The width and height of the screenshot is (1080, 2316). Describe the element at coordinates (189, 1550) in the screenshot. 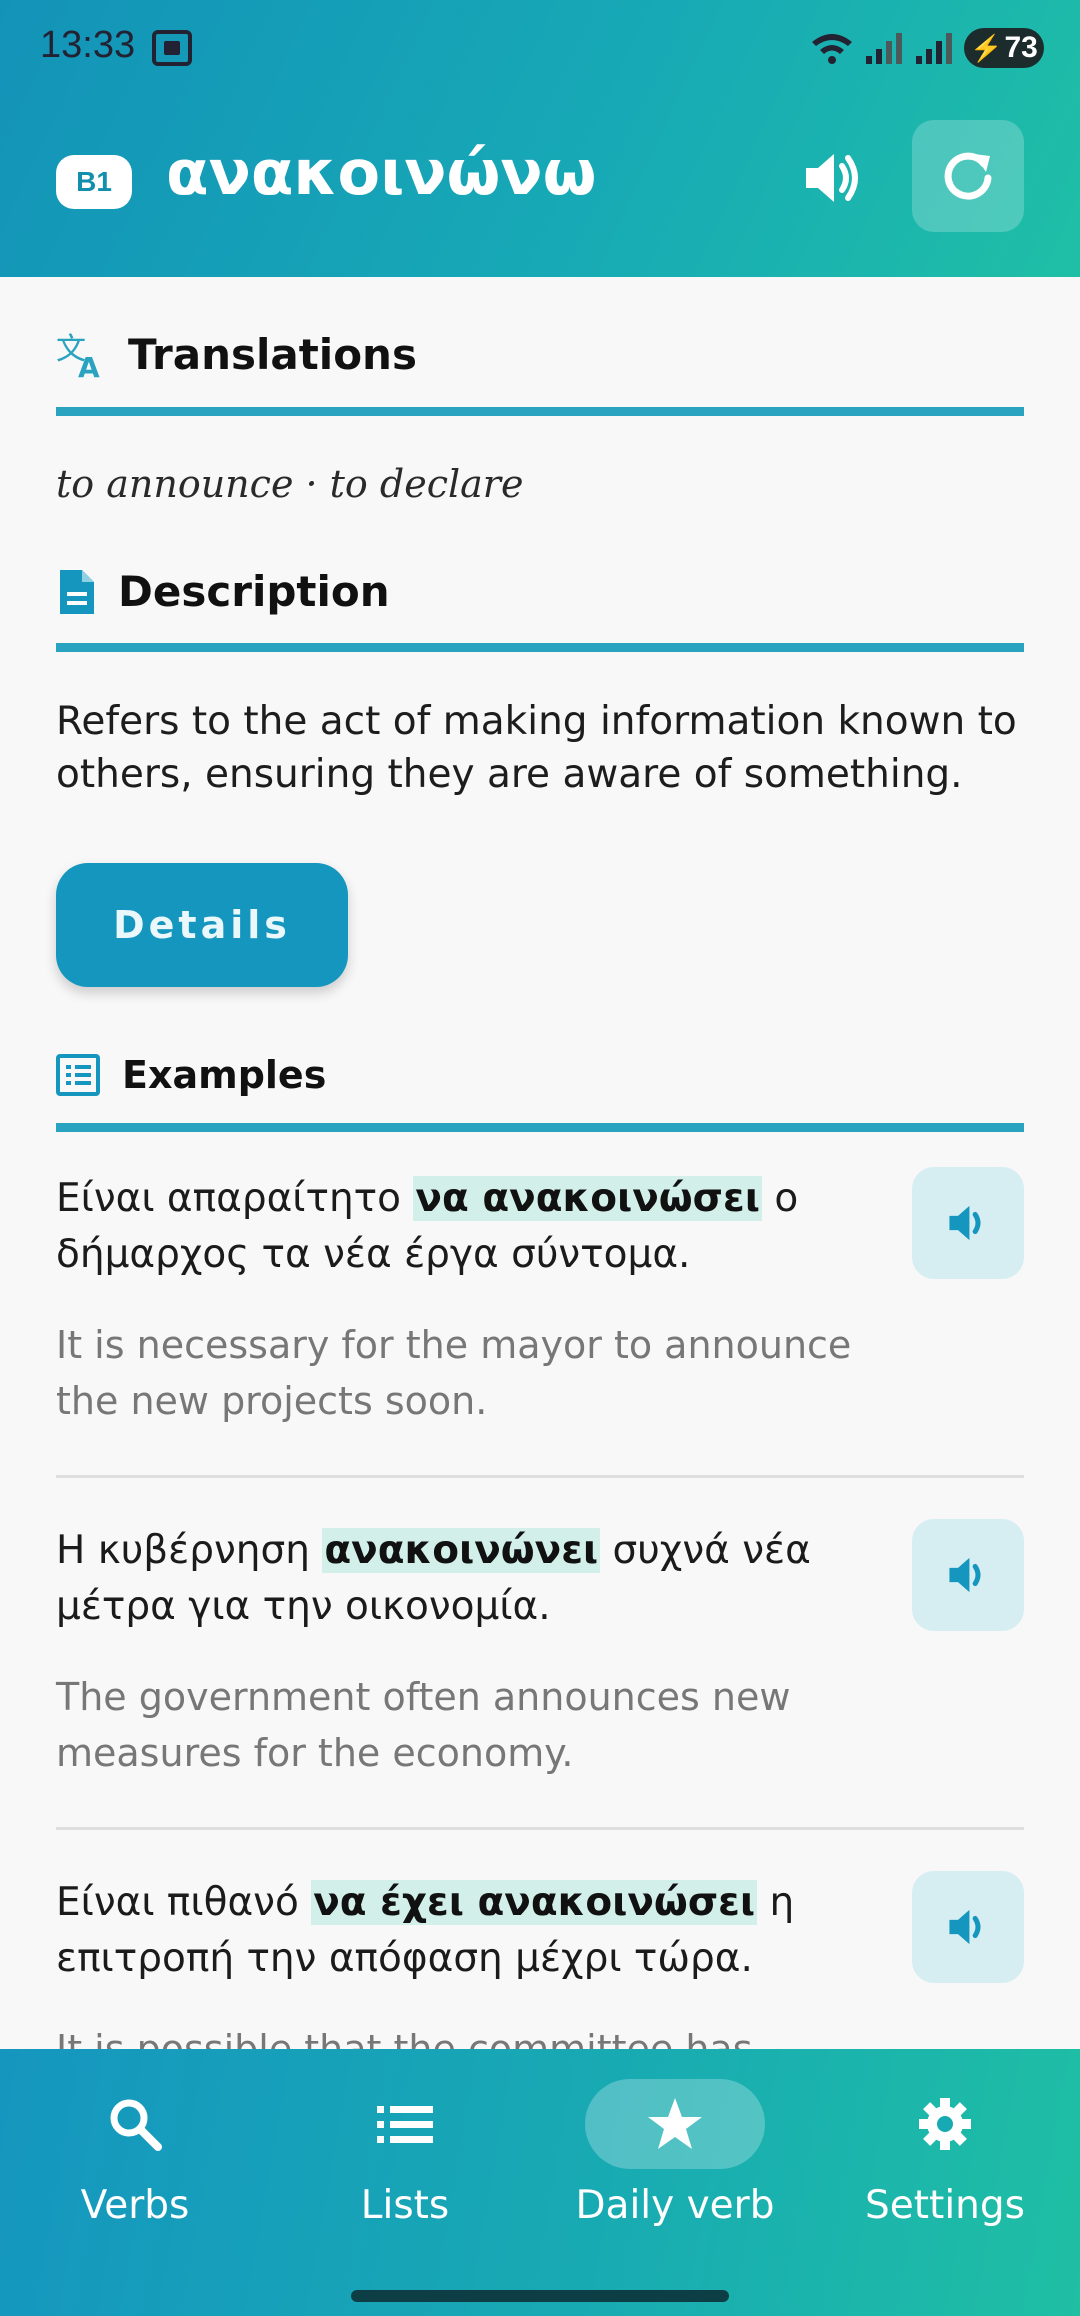

I see `example-greek-text: Η κυβέρνηση` at that location.